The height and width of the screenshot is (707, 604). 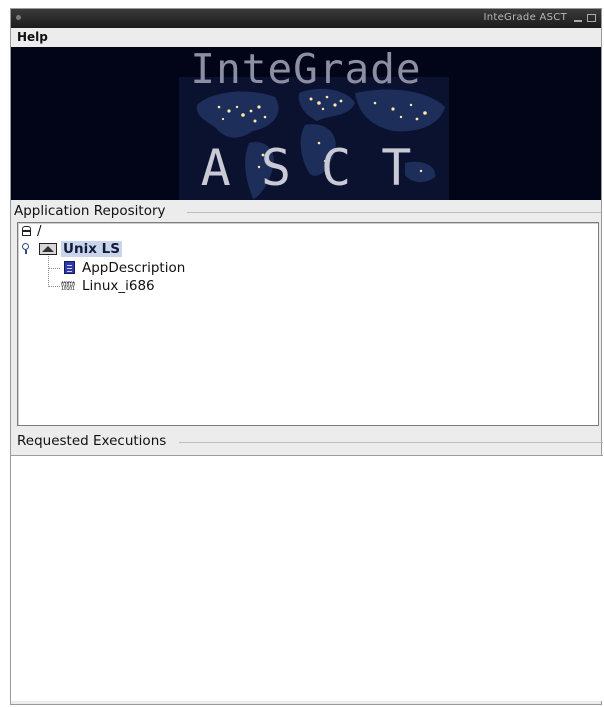 I want to click on banner-title: InteGrade, so click(x=306, y=70).